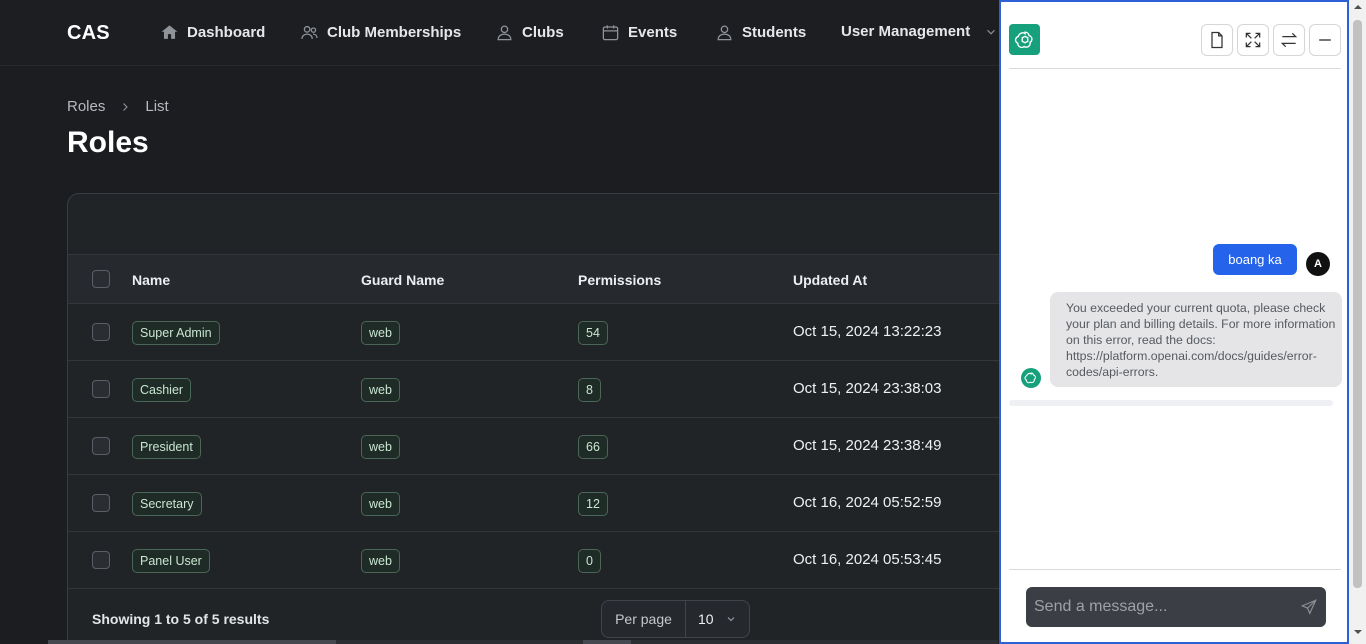 The width and height of the screenshot is (1366, 644). Describe the element at coordinates (86, 106) in the screenshot. I see `breadcrumb-roles: Roles` at that location.